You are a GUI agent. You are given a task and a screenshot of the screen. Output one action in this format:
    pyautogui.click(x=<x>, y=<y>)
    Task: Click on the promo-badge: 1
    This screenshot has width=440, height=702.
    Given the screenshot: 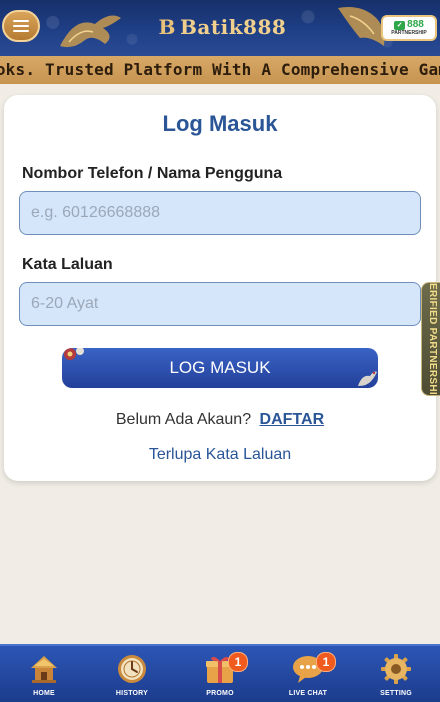 What is the action you would take?
    pyautogui.click(x=238, y=662)
    